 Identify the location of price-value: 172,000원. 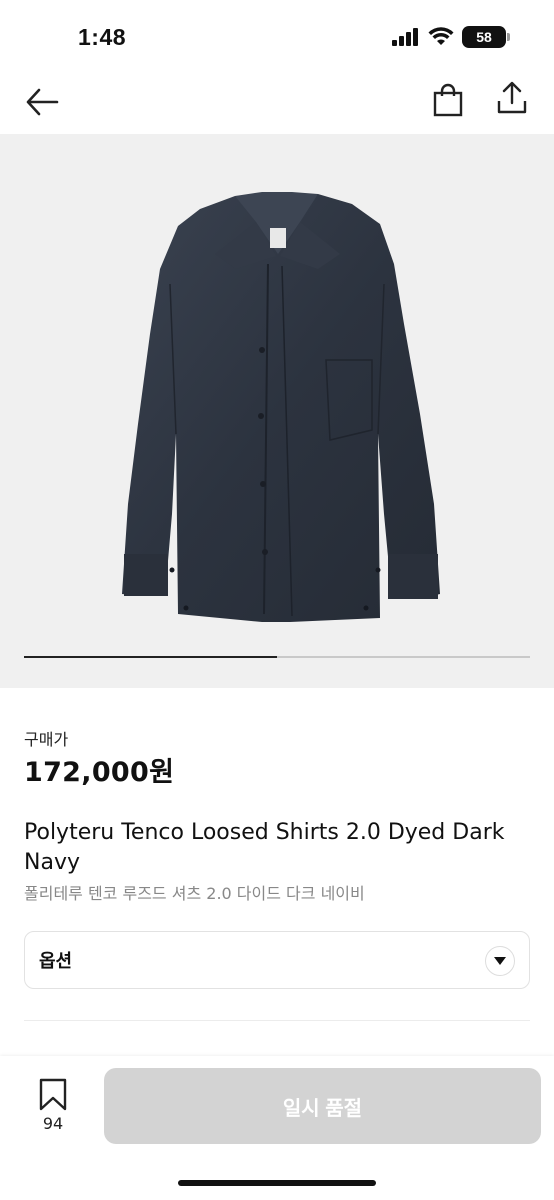
(99, 772).